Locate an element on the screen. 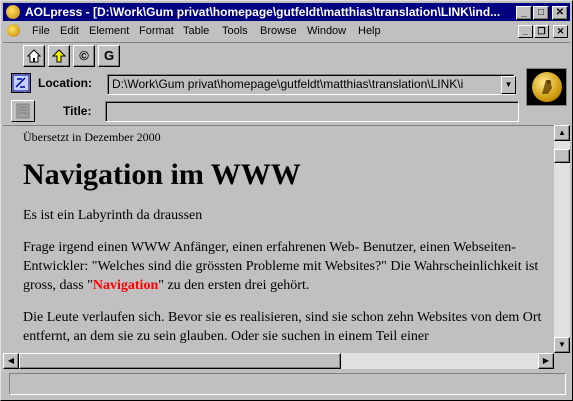 The height and width of the screenshot is (401, 573). g-icon: G is located at coordinates (109, 55).